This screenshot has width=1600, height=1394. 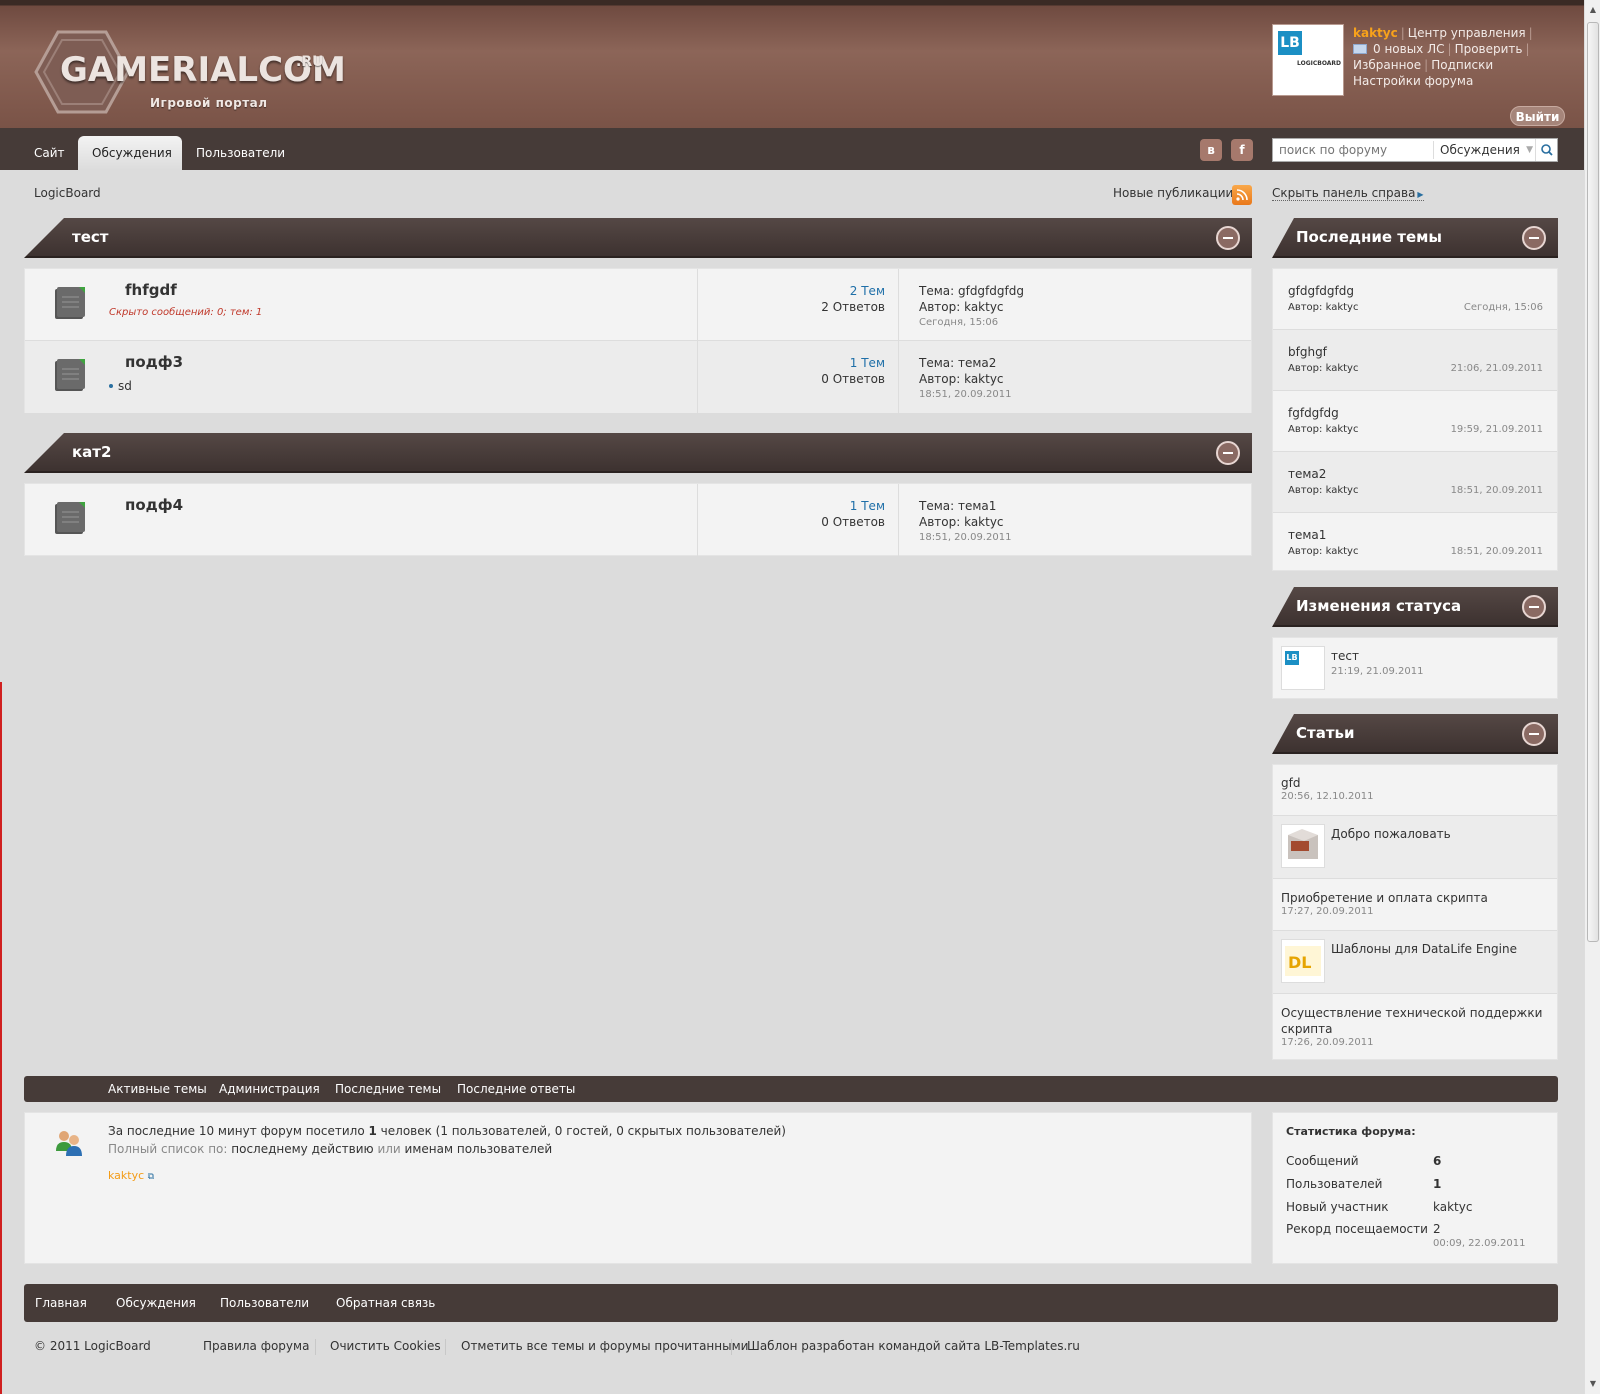 I want to click on newest-member-link: kaktyc, so click(x=1452, y=1207).